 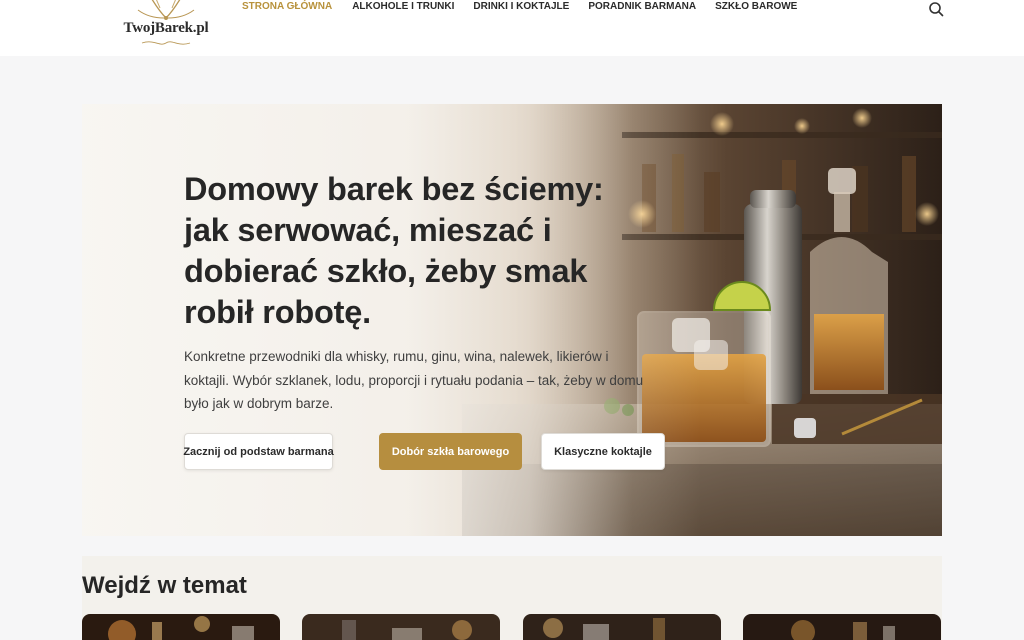 I want to click on topics-title: Wejdź w temat, so click(x=164, y=585).